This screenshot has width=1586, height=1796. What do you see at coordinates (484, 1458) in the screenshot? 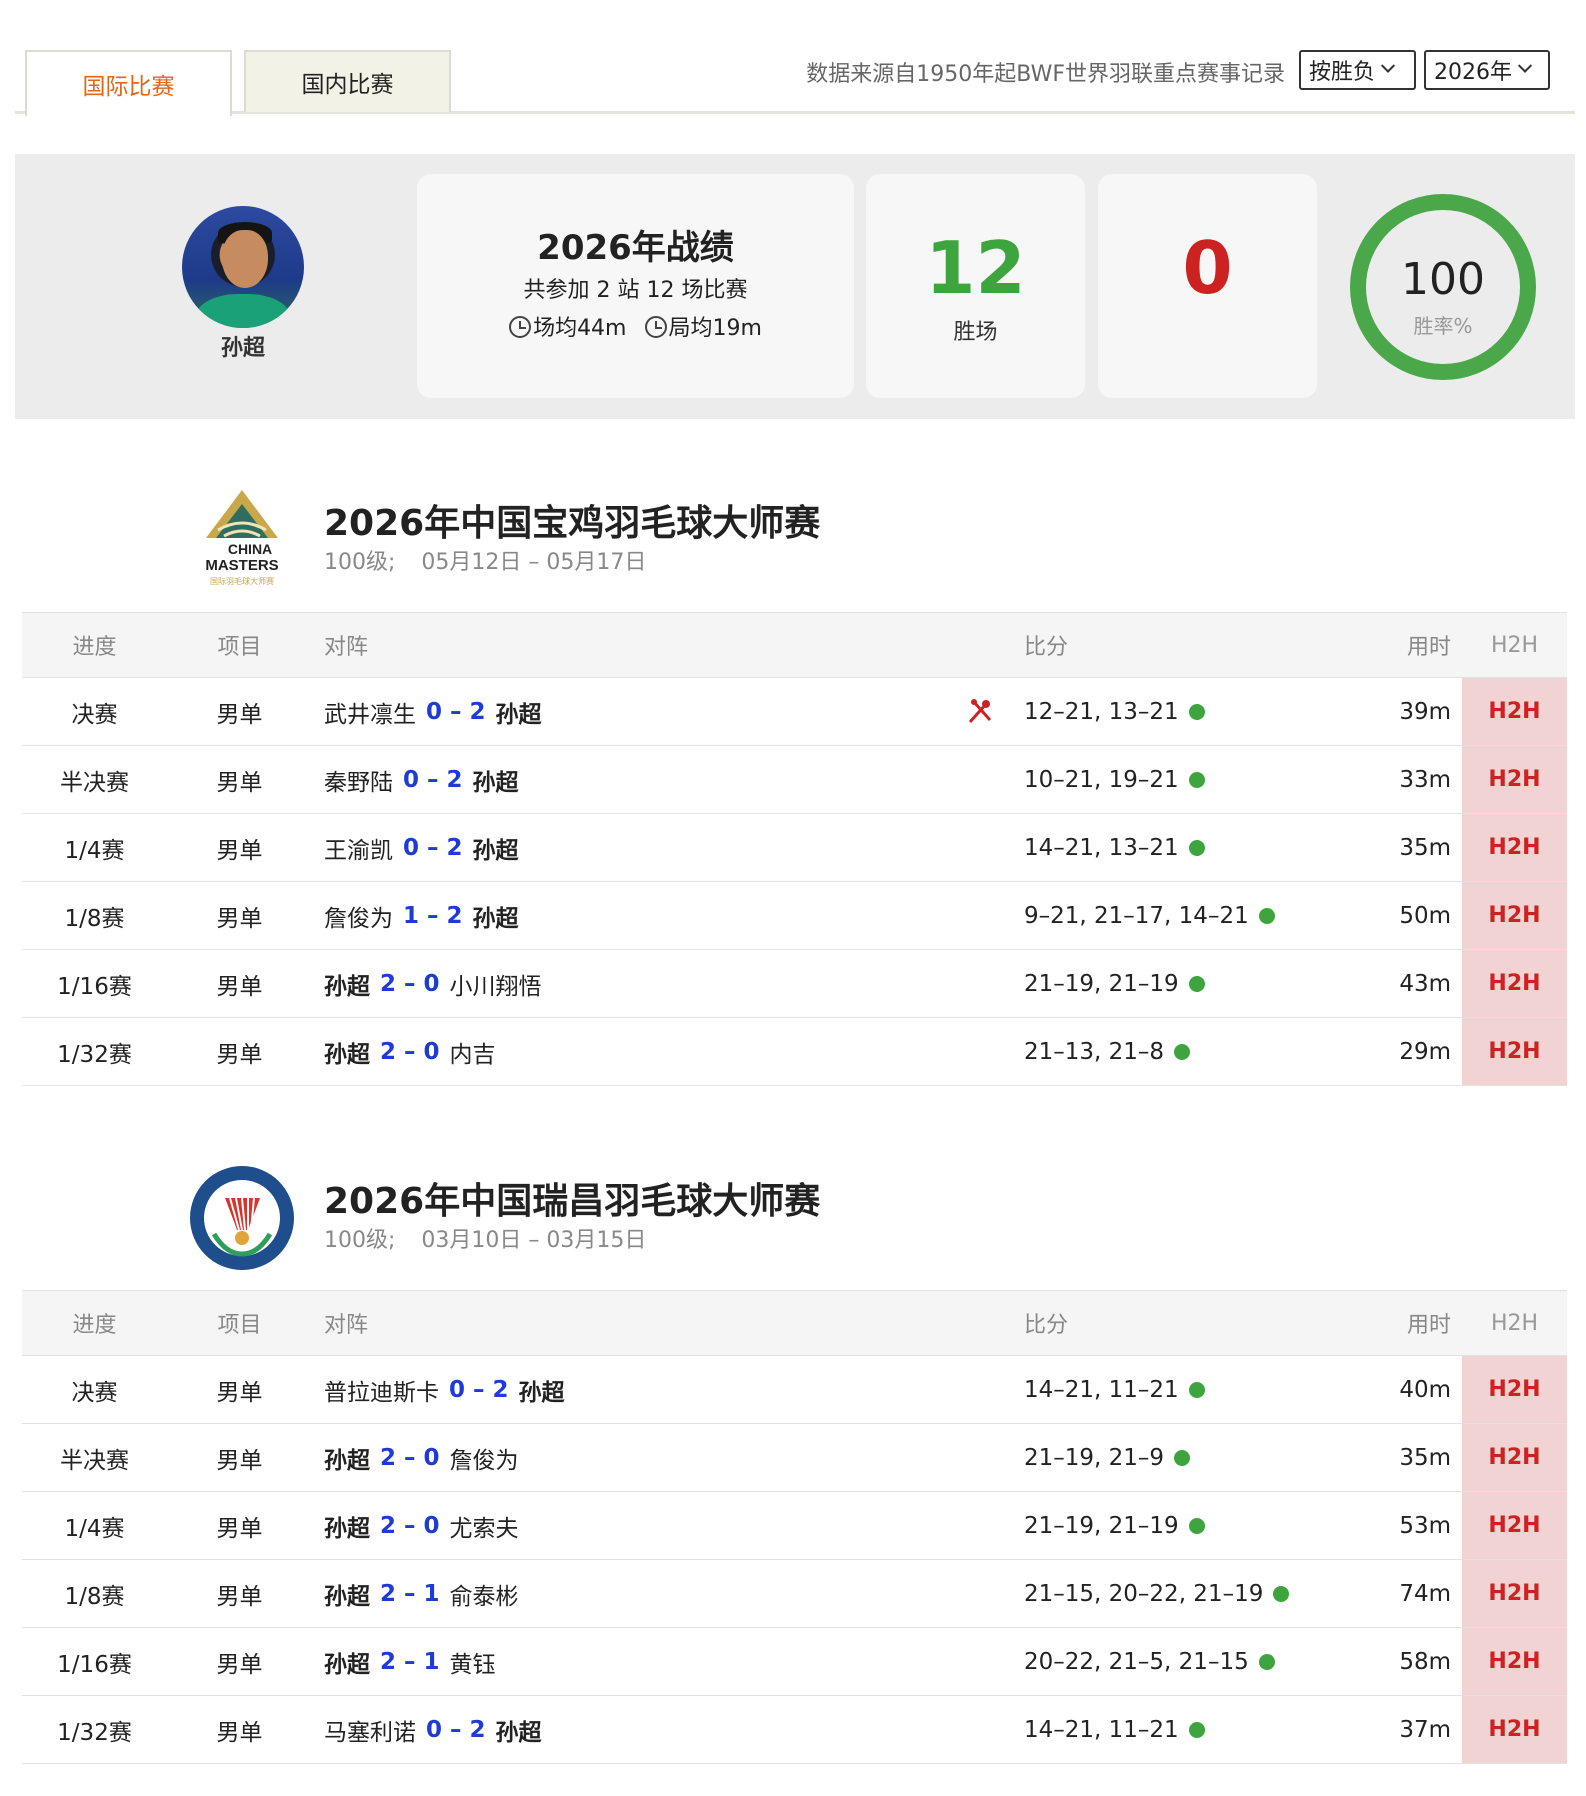
I see `player-two: 詹俊为` at bounding box center [484, 1458].